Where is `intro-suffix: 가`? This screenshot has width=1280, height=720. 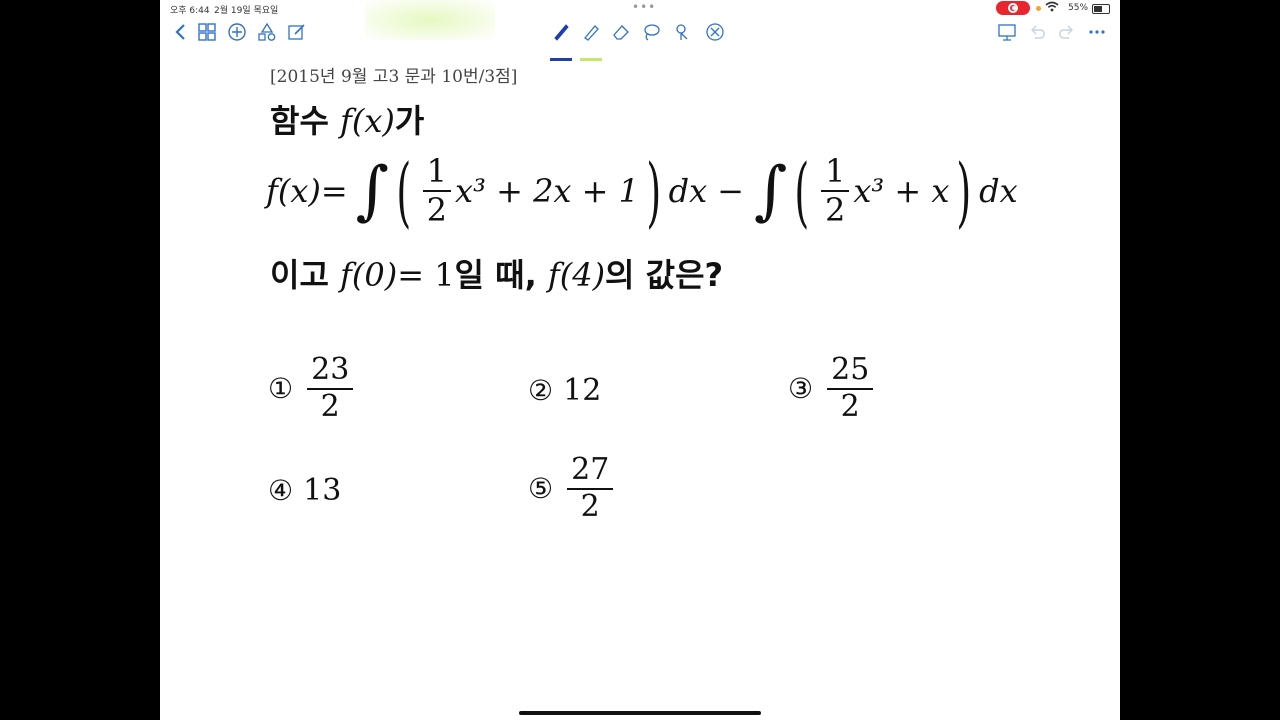 intro-suffix: 가 is located at coordinates (409, 121).